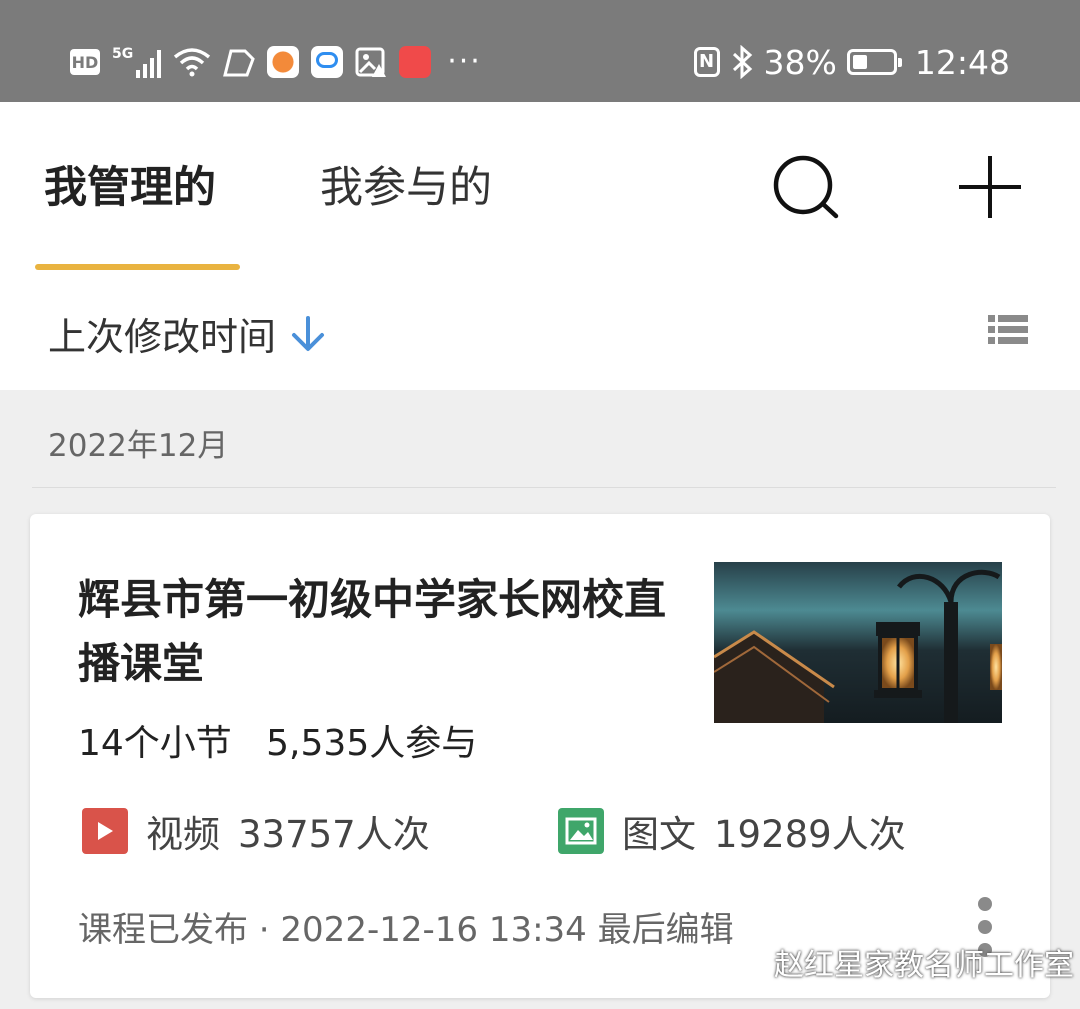 This screenshot has width=1080, height=1009. Describe the element at coordinates (544, 487) in the screenshot. I see `section-divider` at that location.